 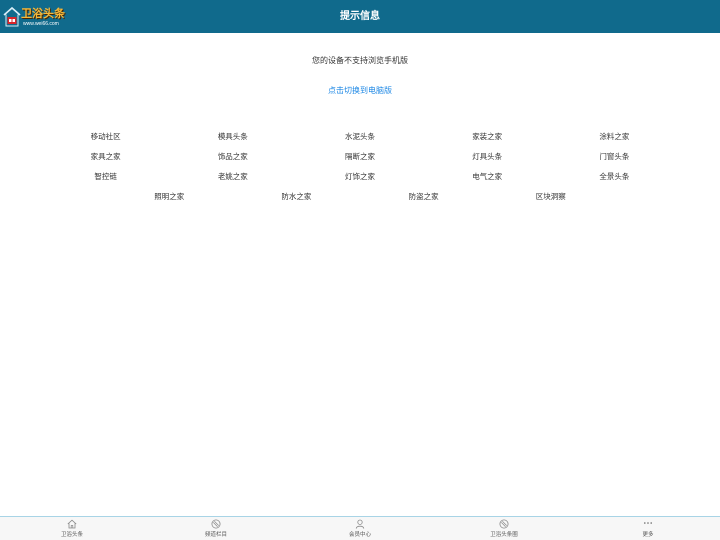 I want to click on home-icon, so click(x=72, y=524).